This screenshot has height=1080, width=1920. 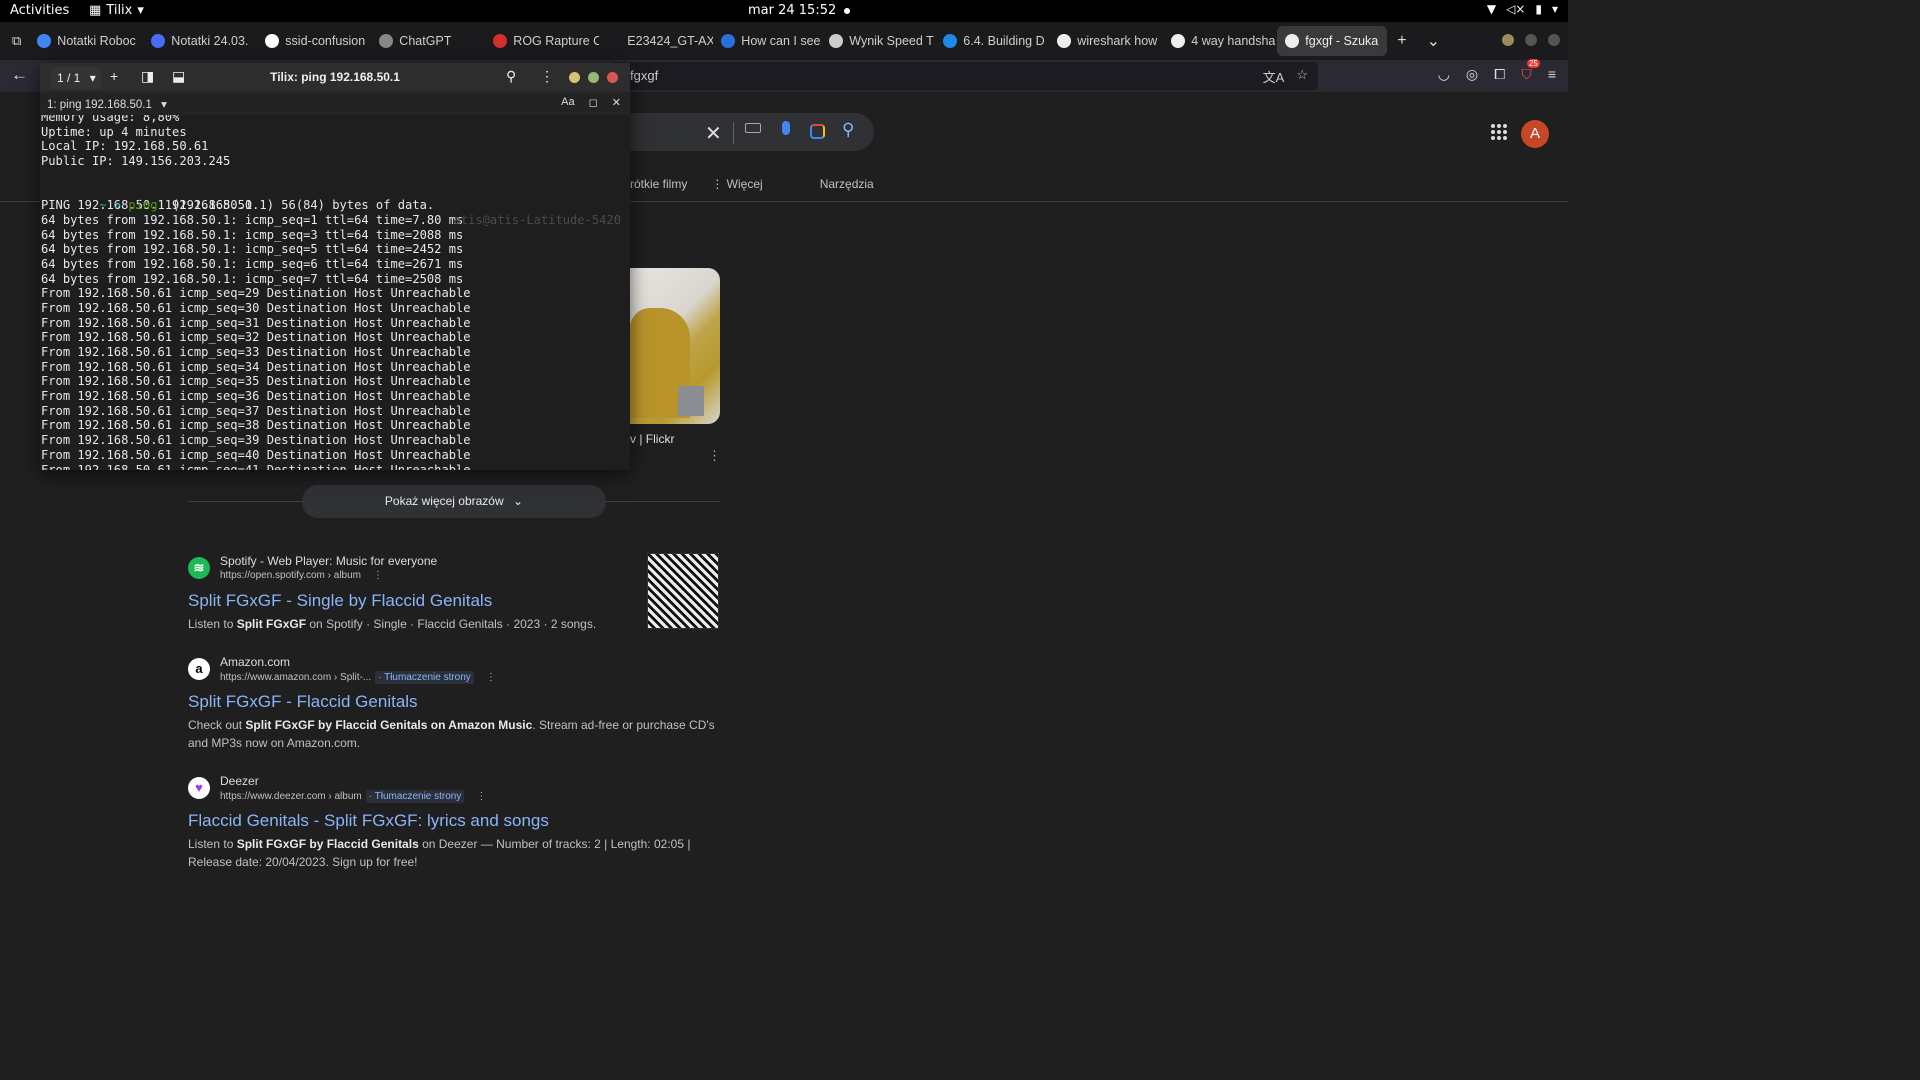 What do you see at coordinates (556, 41) in the screenshot?
I see `tab-label: ROG Rapture C` at bounding box center [556, 41].